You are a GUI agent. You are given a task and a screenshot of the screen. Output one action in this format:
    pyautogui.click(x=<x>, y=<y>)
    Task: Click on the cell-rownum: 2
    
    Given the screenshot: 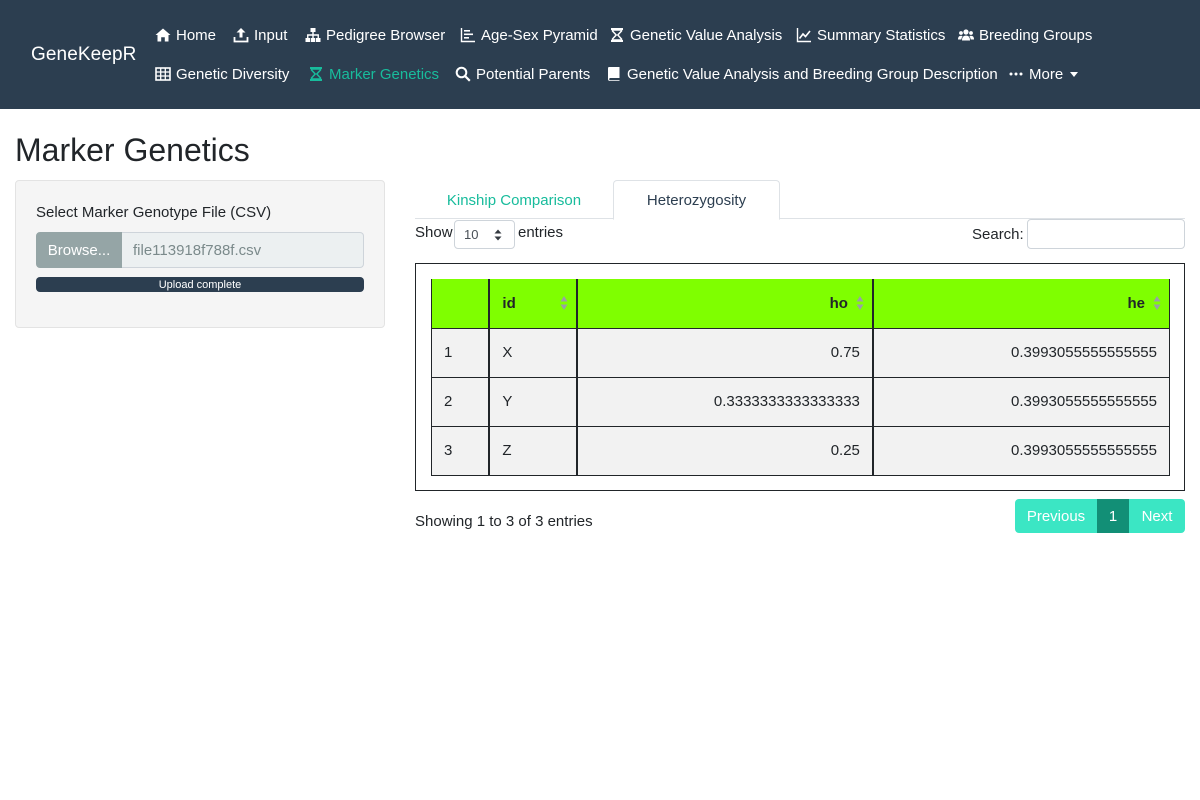 What is the action you would take?
    pyautogui.click(x=460, y=401)
    